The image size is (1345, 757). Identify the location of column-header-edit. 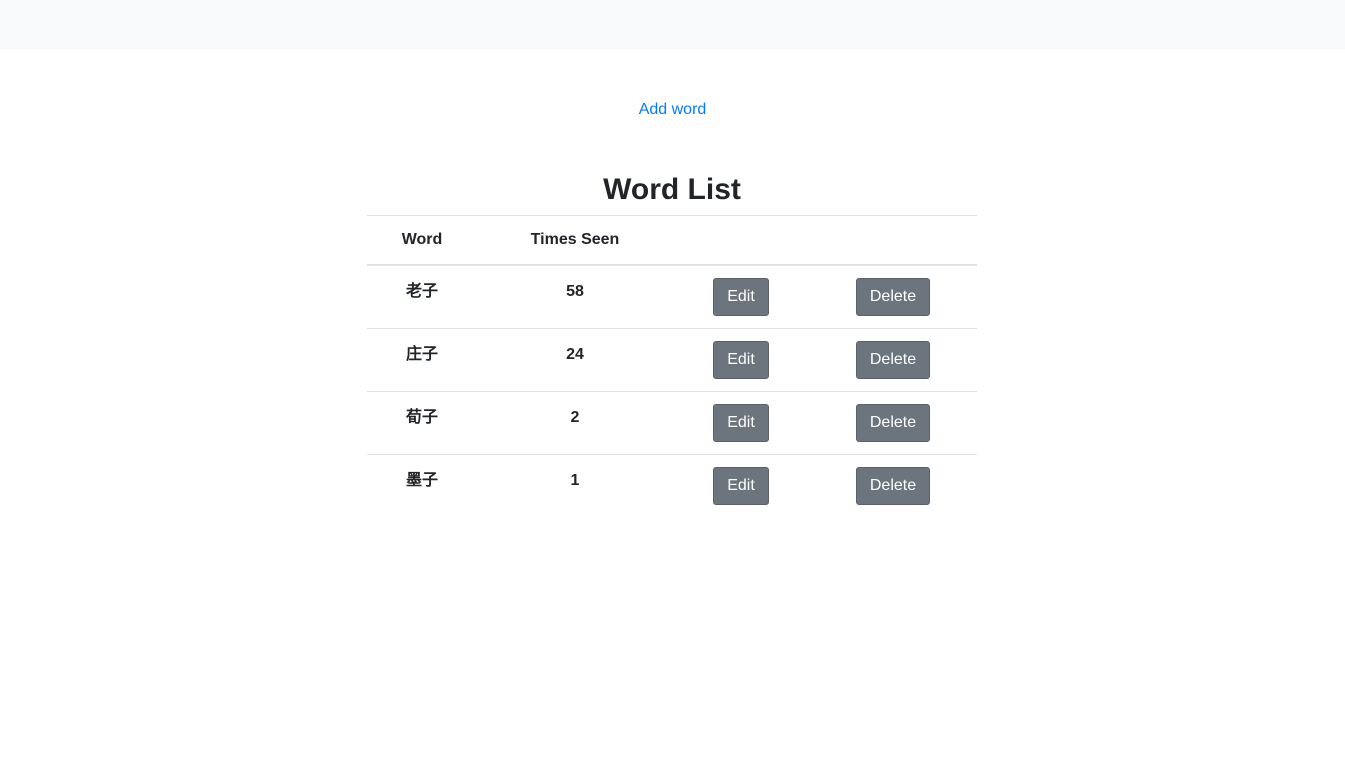
(741, 240).